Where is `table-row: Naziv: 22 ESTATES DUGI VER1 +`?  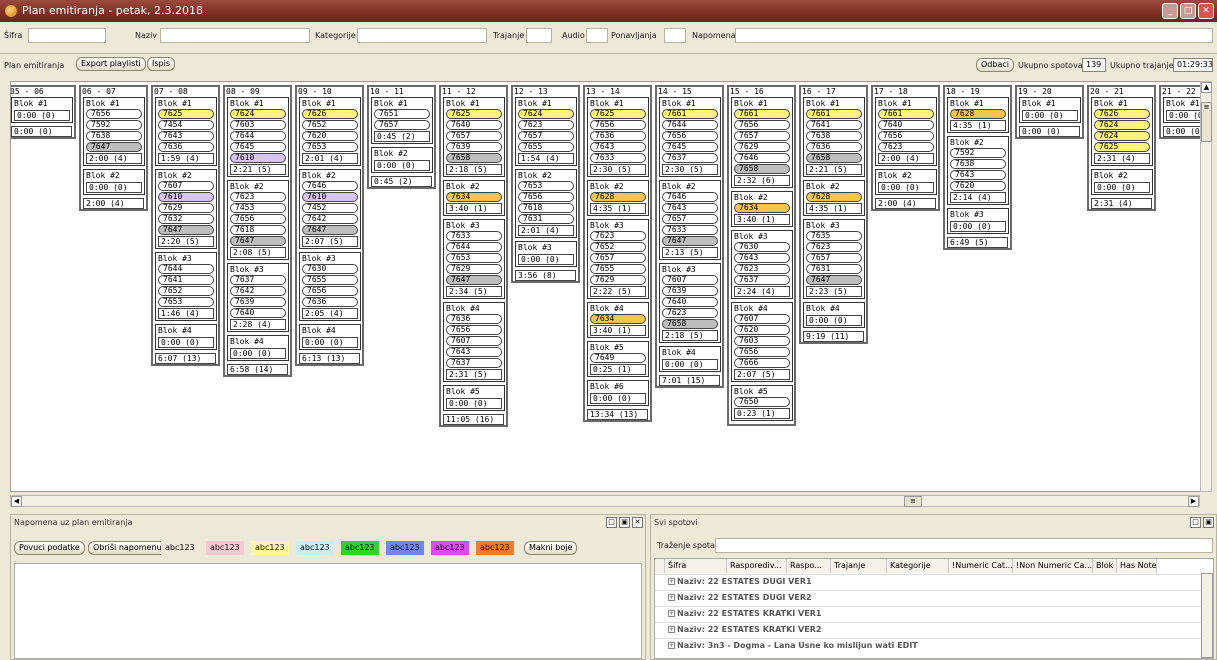 table-row: Naziv: 22 ESTATES DUGI VER1 + is located at coordinates (928, 581).